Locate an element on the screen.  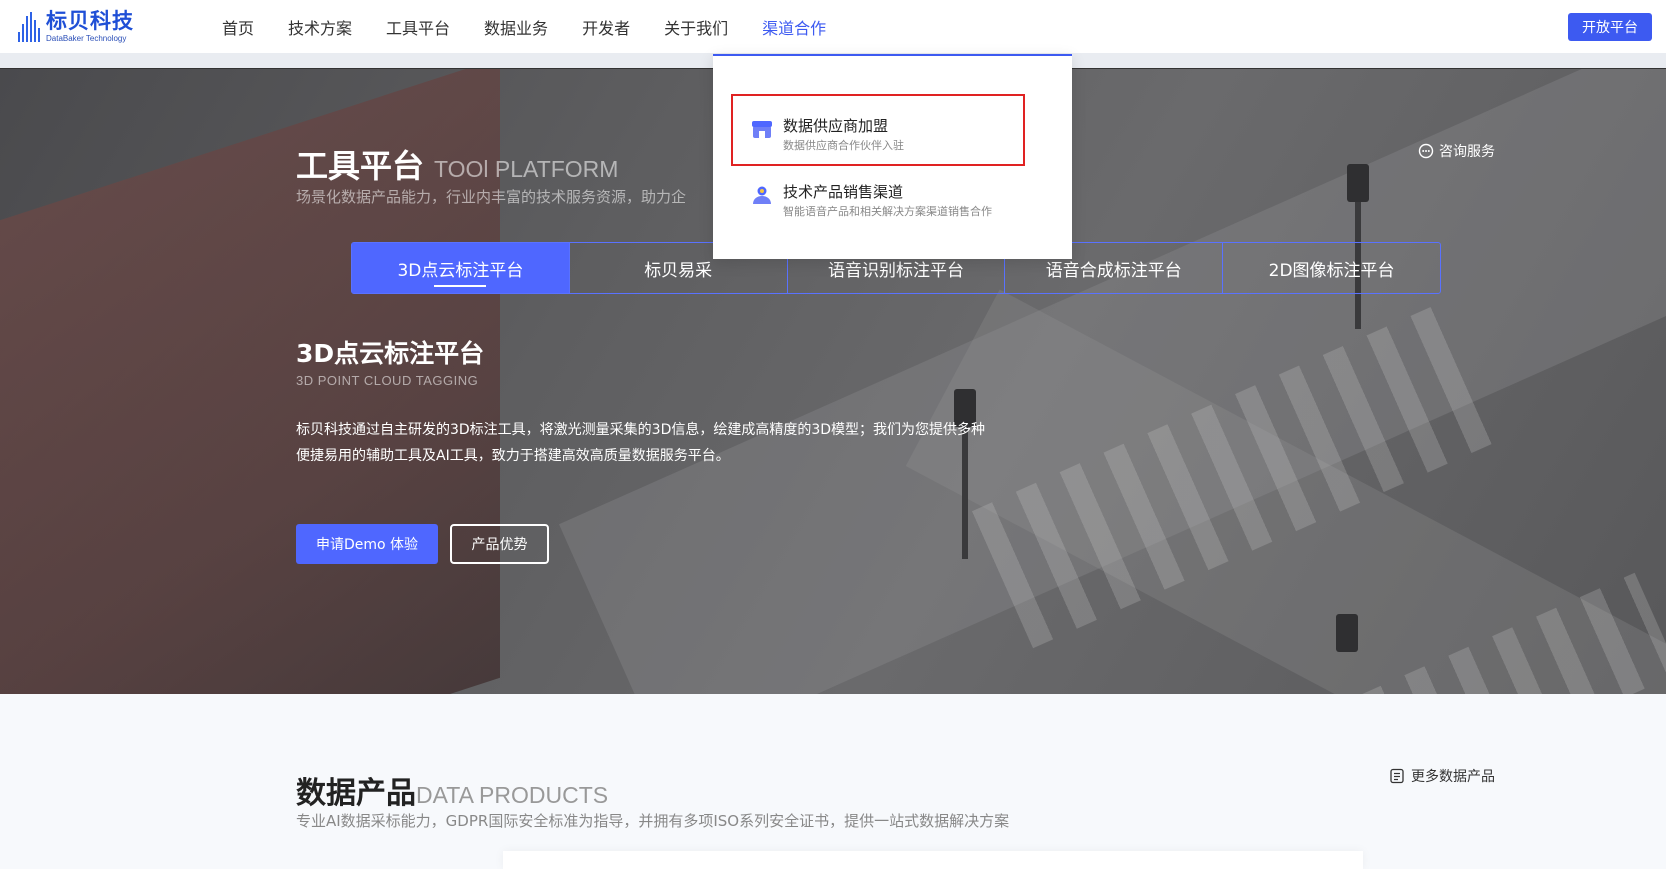
logo: 标贝科技 DataBaker Technology is located at coordinates (83, 27).